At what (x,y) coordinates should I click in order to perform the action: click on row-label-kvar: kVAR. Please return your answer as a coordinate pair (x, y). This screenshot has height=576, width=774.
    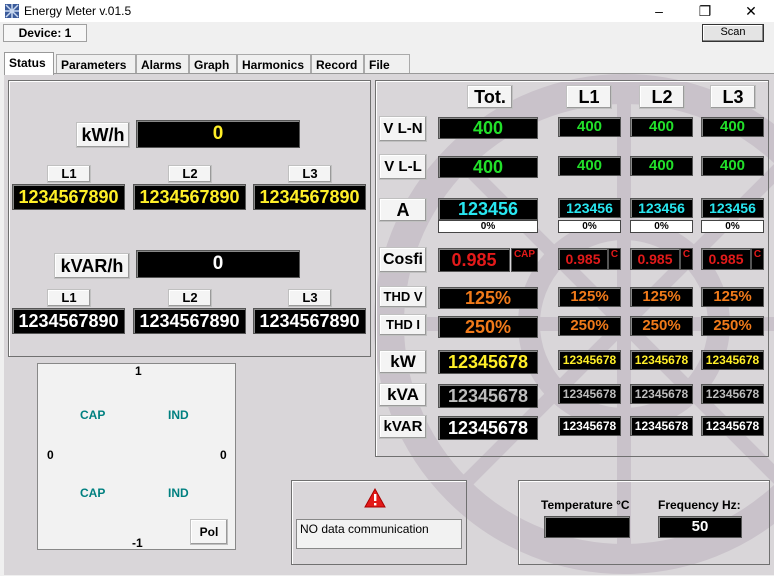
    Looking at the image, I should click on (403, 427).